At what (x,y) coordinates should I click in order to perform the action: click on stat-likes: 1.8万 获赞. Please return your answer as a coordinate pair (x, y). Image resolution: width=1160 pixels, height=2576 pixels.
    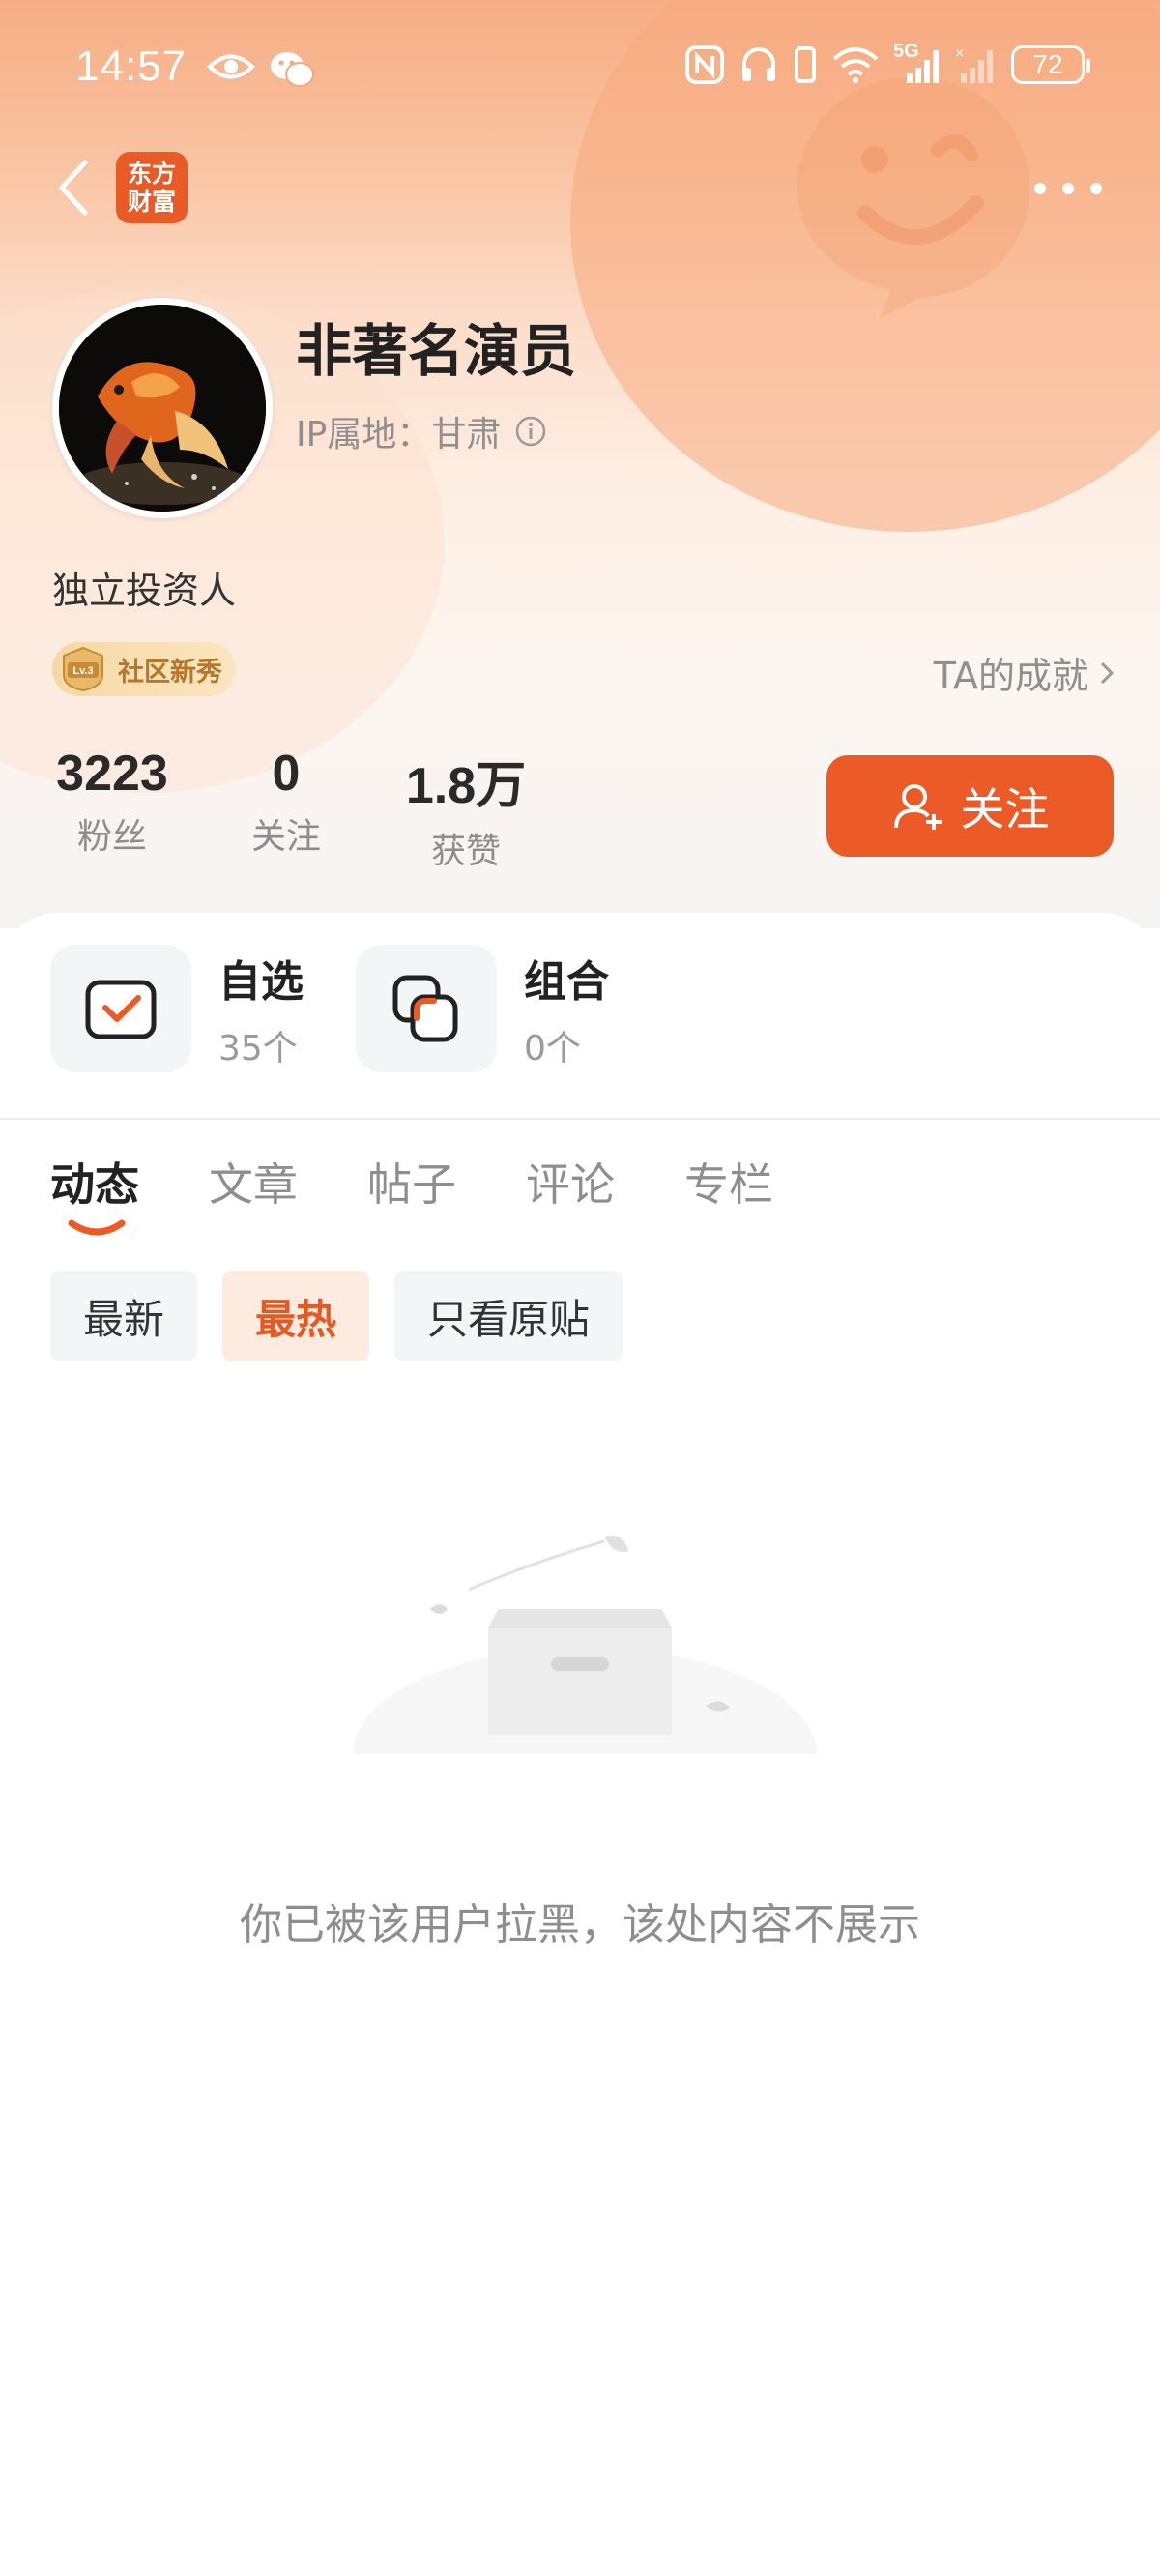
    Looking at the image, I should click on (466, 809).